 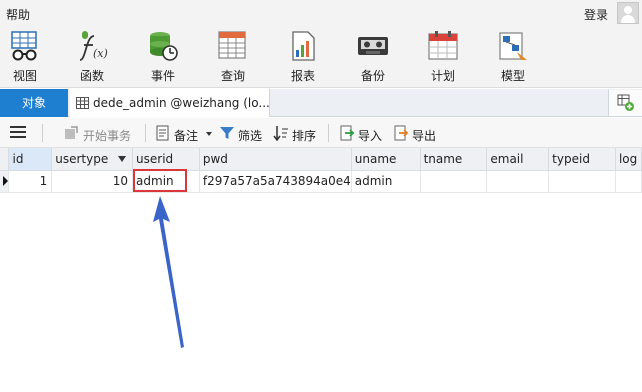 What do you see at coordinates (227, 133) in the screenshot?
I see `filter-icon` at bounding box center [227, 133].